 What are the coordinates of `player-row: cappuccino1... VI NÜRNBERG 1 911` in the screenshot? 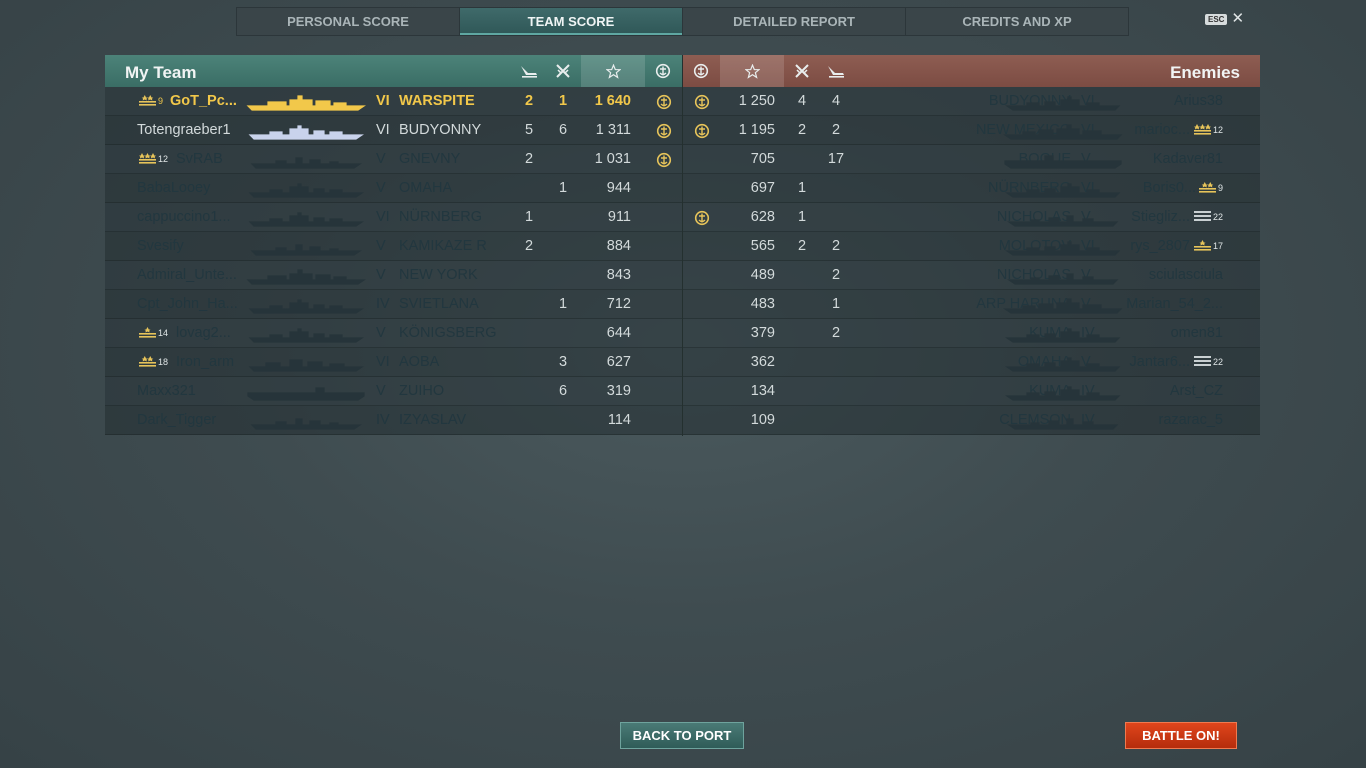 It's located at (393, 217).